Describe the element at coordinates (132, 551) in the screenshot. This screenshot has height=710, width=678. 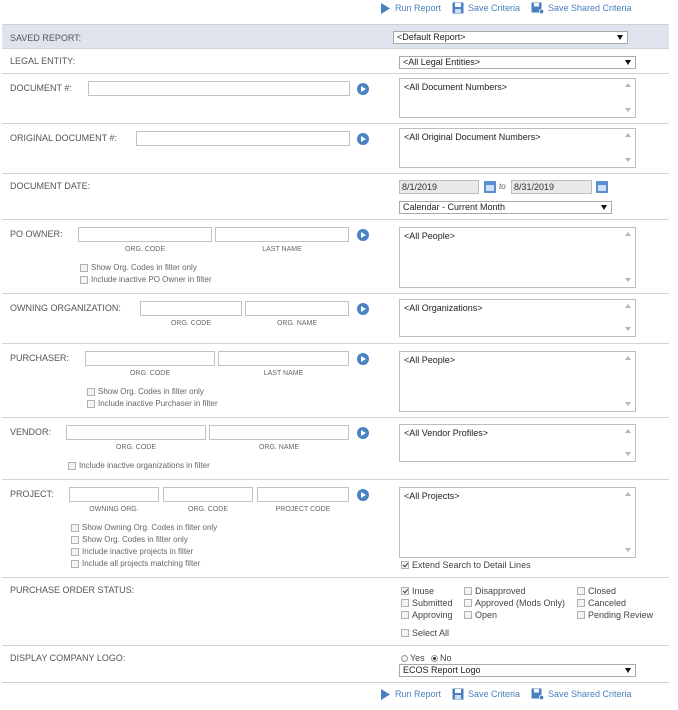
I see `project-include-inactive-checkbox: Include inactive projects in filter` at that location.